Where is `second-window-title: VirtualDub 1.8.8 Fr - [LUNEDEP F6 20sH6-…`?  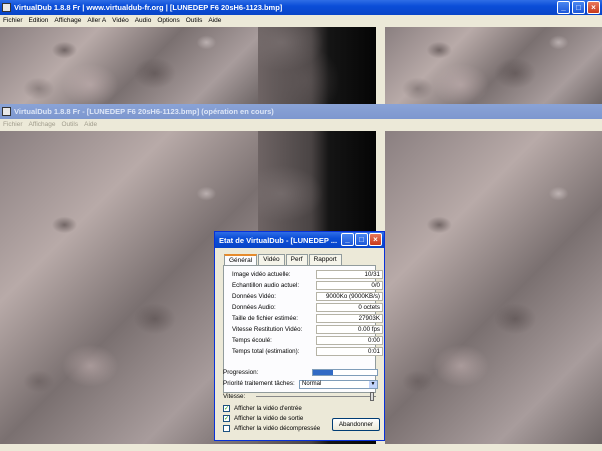
second-window-title: VirtualDub 1.8.8 Fr - [LUNEDEP F6 20sH6-… is located at coordinates (144, 111).